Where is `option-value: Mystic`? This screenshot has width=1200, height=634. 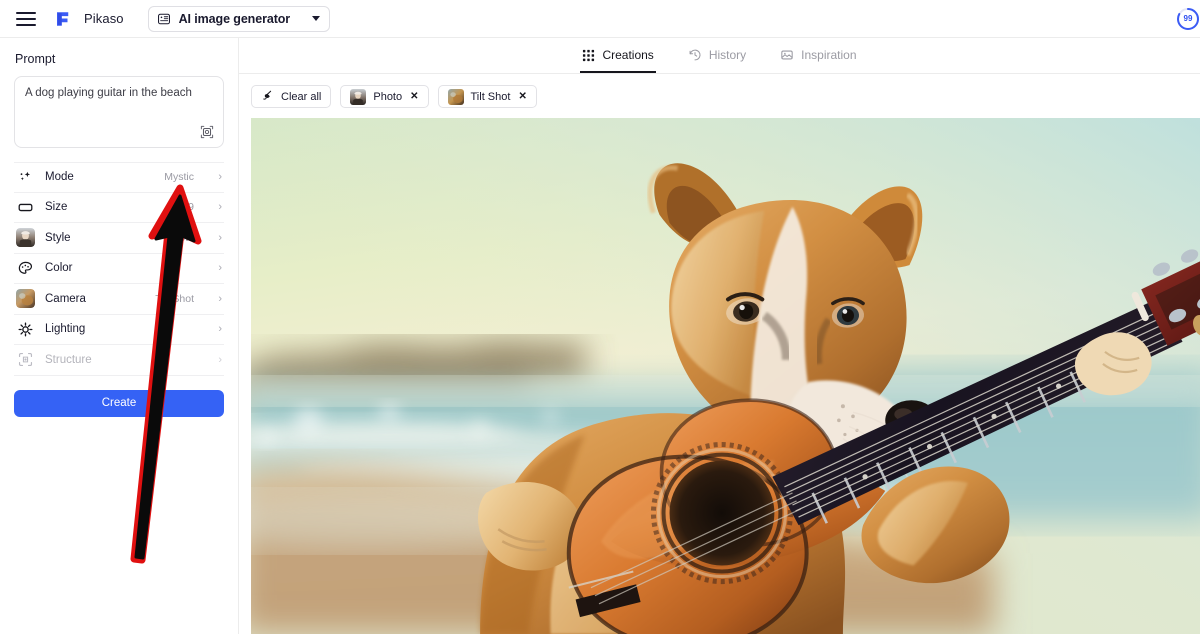 option-value: Mystic is located at coordinates (179, 177).